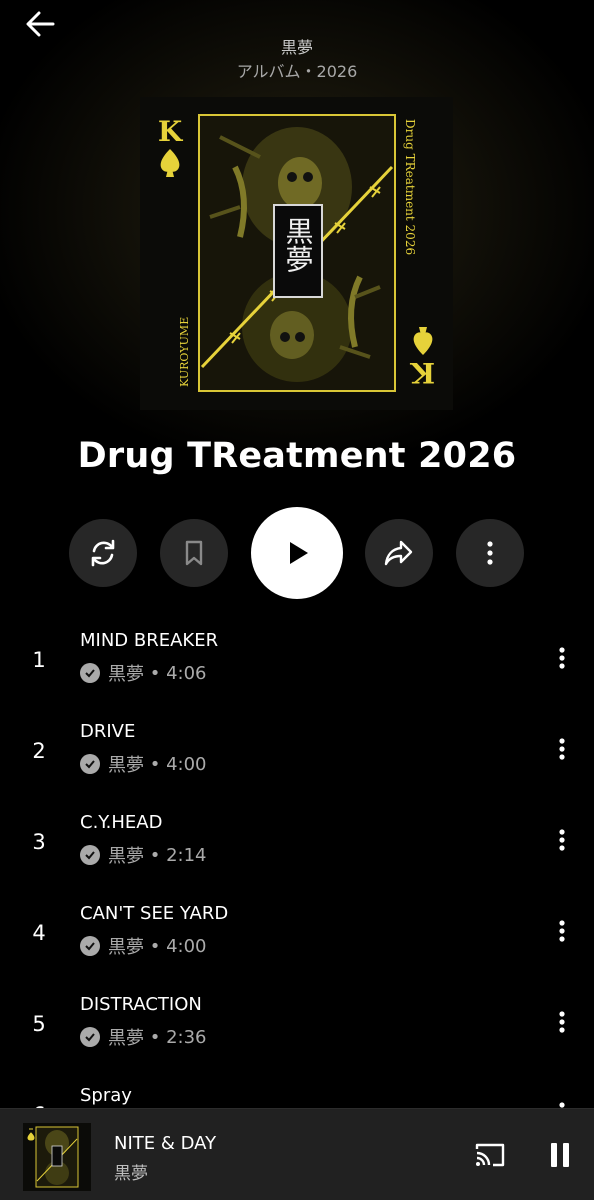 Image resolution: width=594 pixels, height=1200 pixels. Describe the element at coordinates (297, 71) in the screenshot. I see `header-subtitle: アルバム・2026` at that location.